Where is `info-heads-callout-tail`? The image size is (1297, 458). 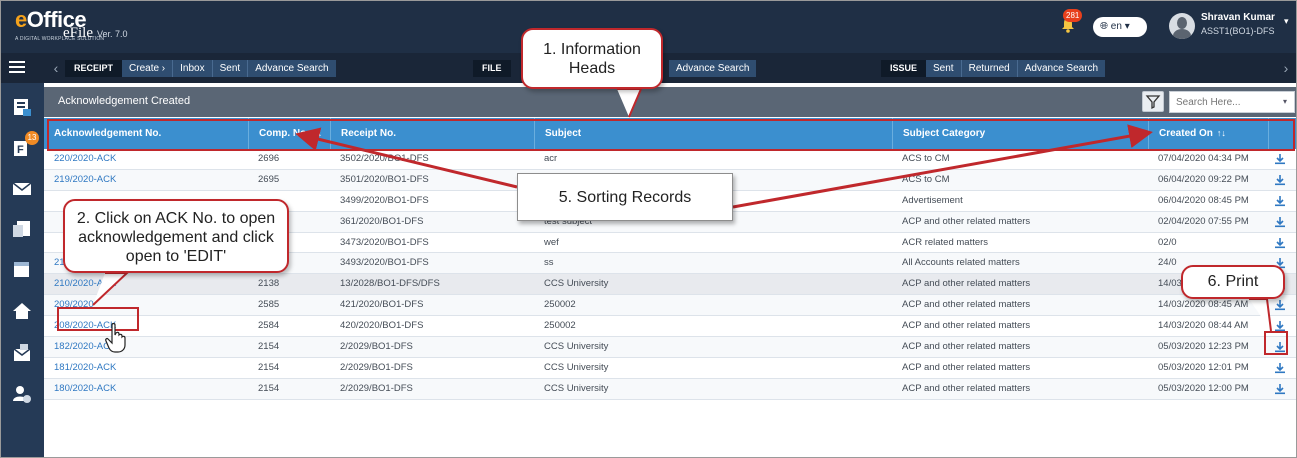 info-heads-callout-tail is located at coordinates (630, 103).